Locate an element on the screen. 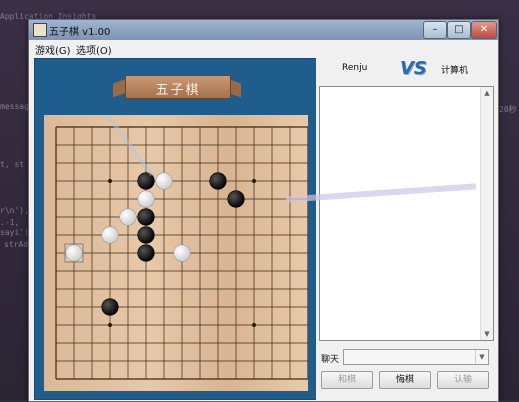 The image size is (519, 402). window-title: 五子棋 v1.00 is located at coordinates (80, 32).